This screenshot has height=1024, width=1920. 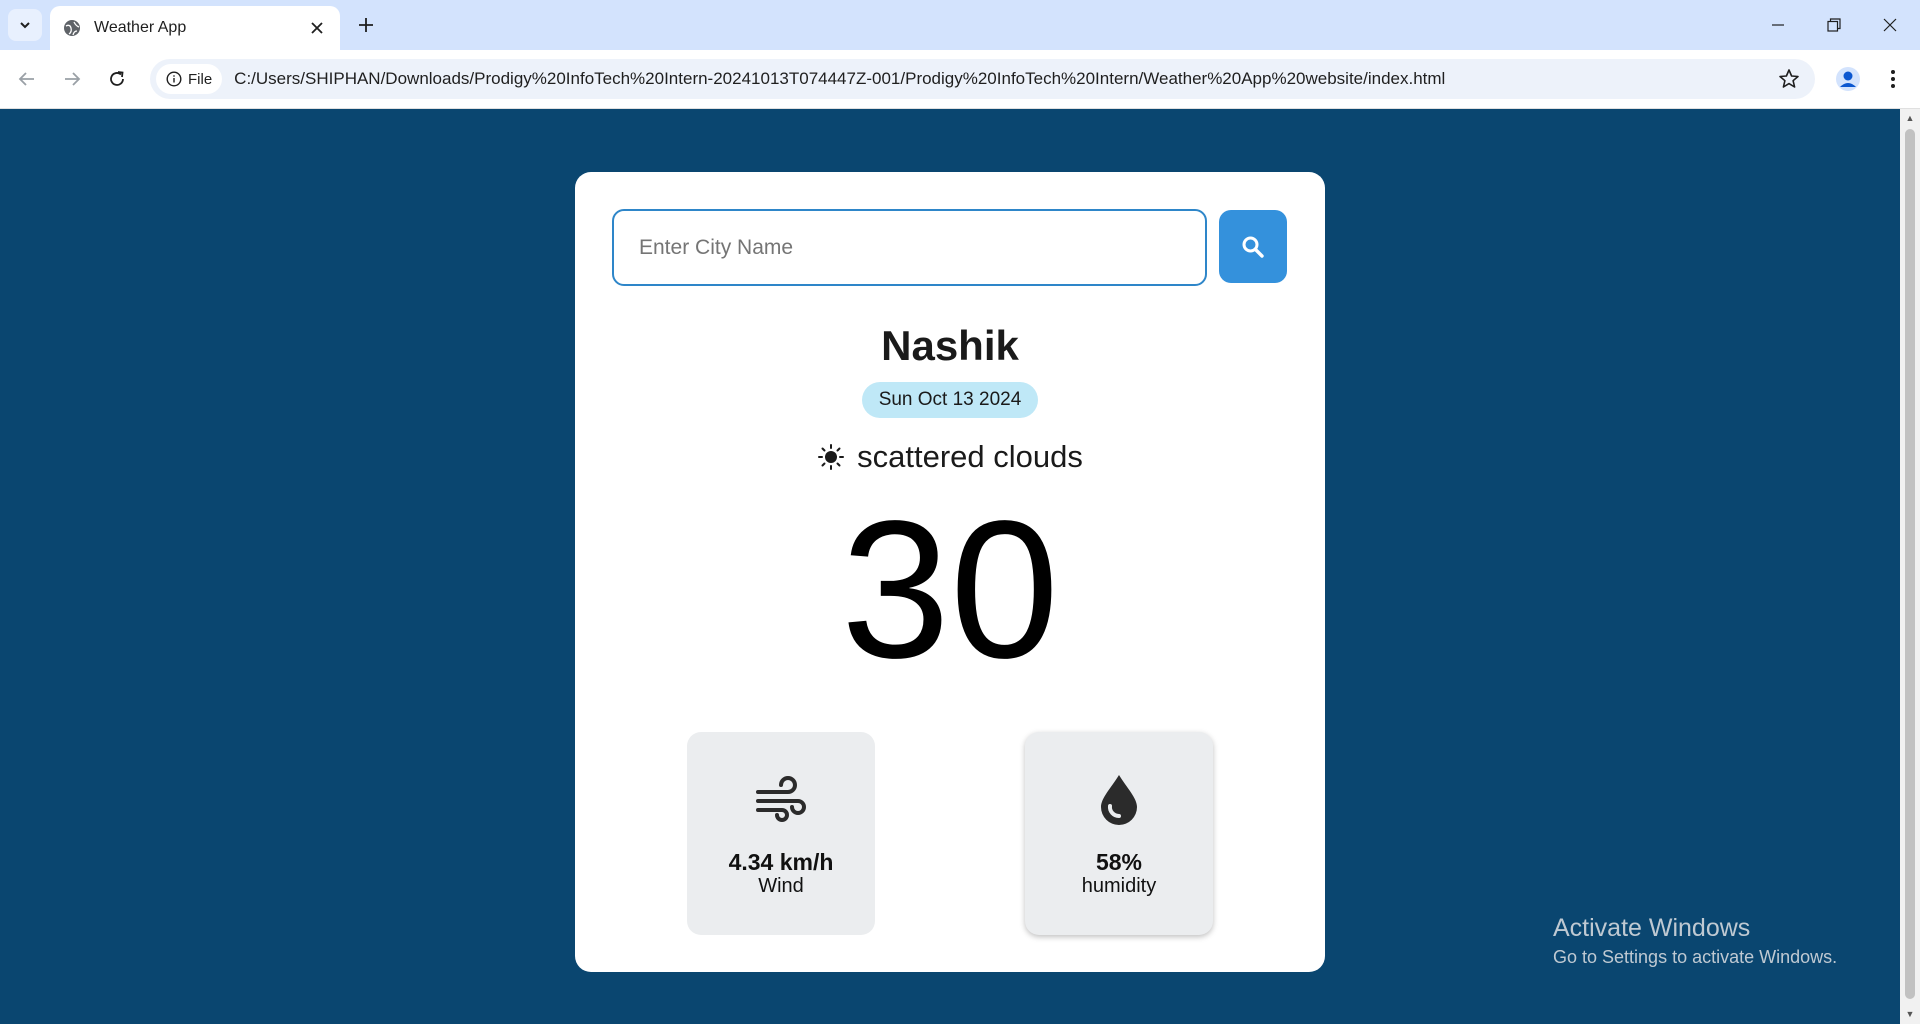 I want to click on back-button, so click(x=27, y=79).